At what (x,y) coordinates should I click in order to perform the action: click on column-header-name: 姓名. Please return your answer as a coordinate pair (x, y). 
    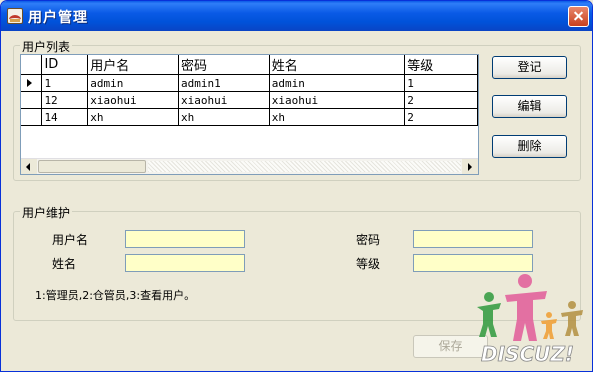
    Looking at the image, I should click on (337, 65).